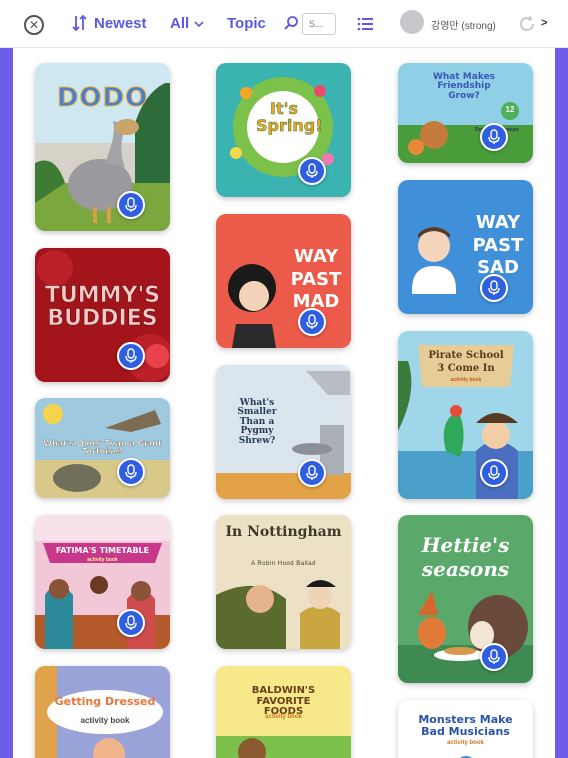 This screenshot has height=758, width=568. I want to click on top-toolbar: ✕ Newest All Topic 강영만 (strong) >, so click(284, 24).